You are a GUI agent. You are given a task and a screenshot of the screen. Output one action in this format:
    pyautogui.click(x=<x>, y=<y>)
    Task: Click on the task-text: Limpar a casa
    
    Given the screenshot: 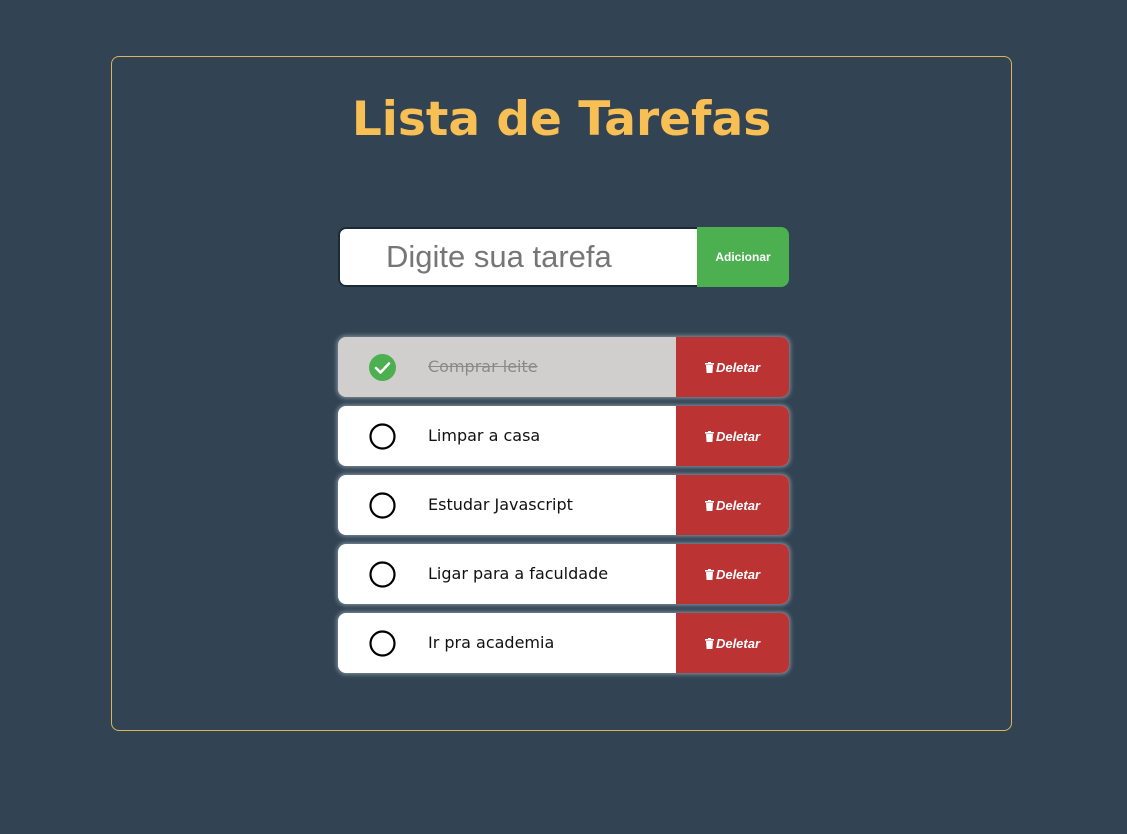 What is the action you would take?
    pyautogui.click(x=484, y=435)
    